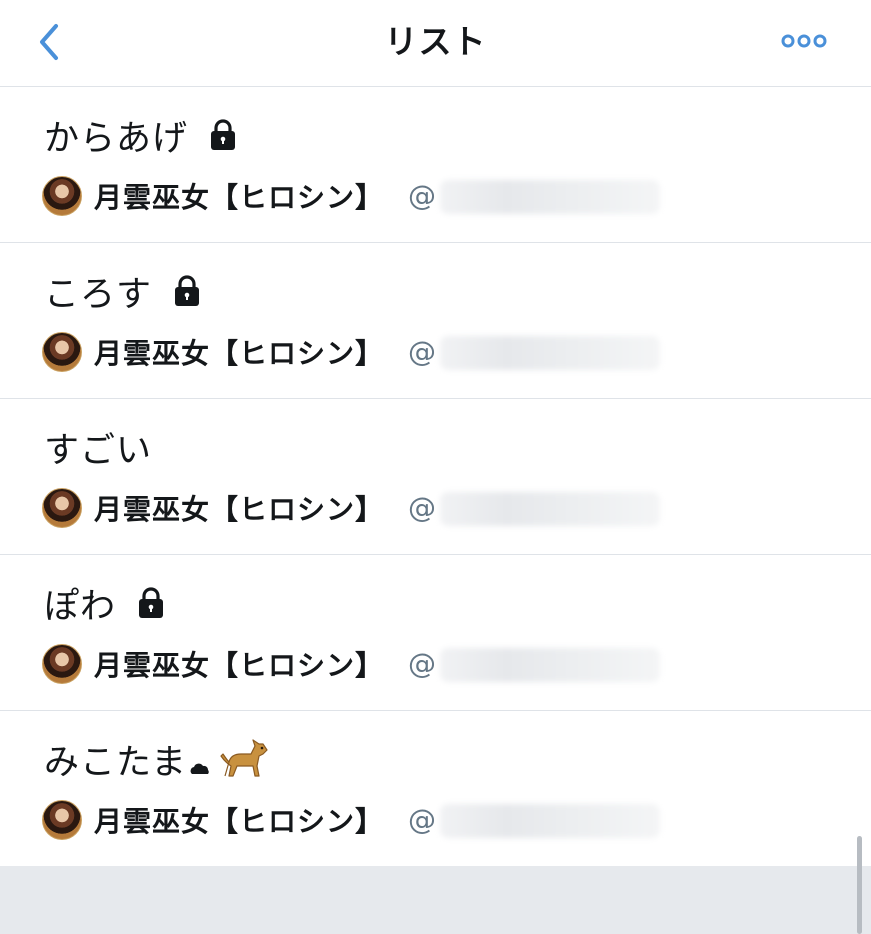 This screenshot has width=871, height=934. What do you see at coordinates (98, 294) in the screenshot?
I see `list-name: ころす` at bounding box center [98, 294].